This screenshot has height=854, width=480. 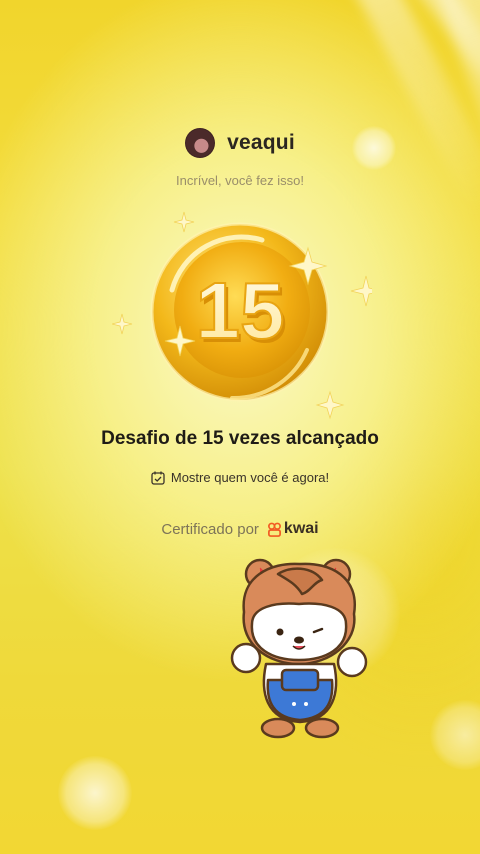 I want to click on subtitle: Incrível, você fez isso!, so click(x=240, y=180).